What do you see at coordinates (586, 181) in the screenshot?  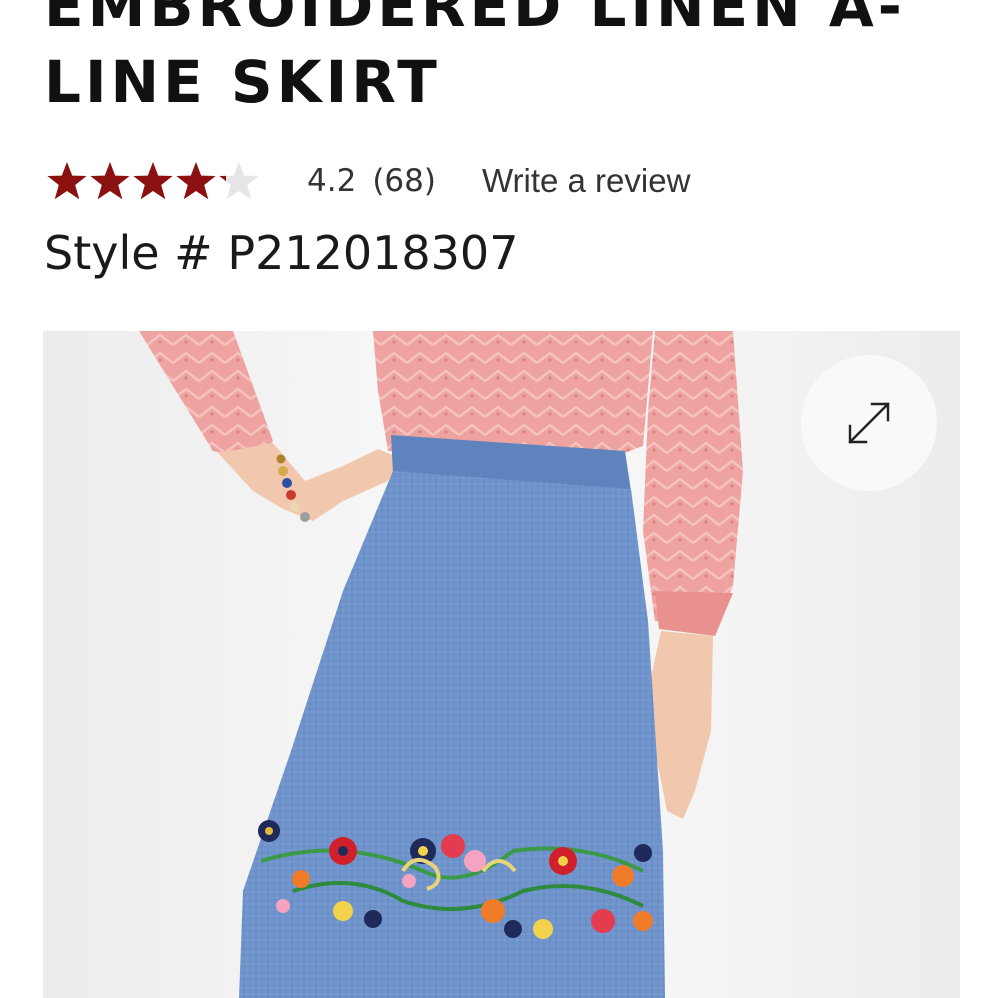 I see `write-review-link: Write a review` at bounding box center [586, 181].